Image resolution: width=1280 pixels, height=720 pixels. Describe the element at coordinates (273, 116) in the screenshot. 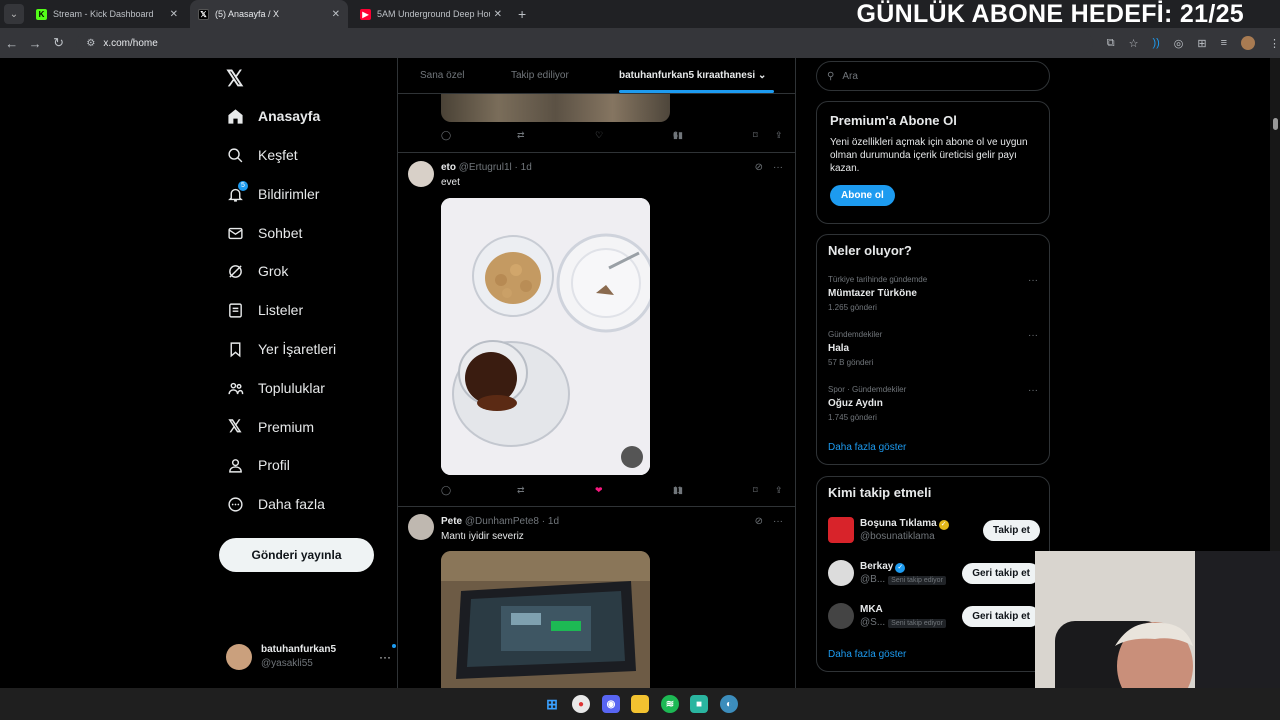

I see `nav-home: Anasayfa` at that location.